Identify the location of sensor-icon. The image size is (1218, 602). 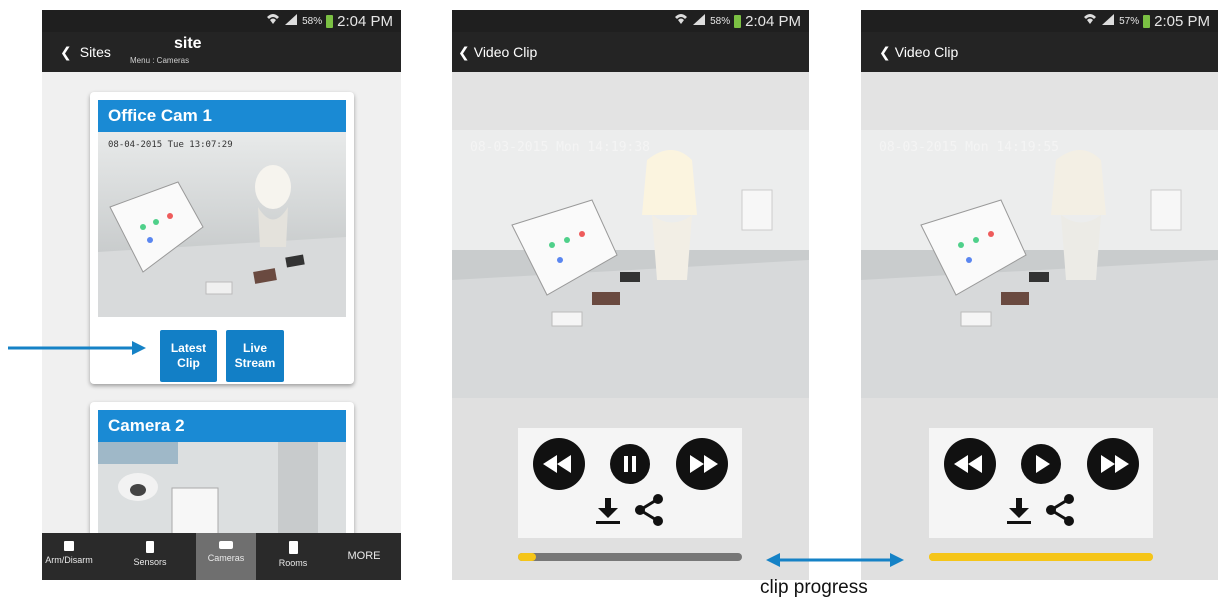
(150, 547).